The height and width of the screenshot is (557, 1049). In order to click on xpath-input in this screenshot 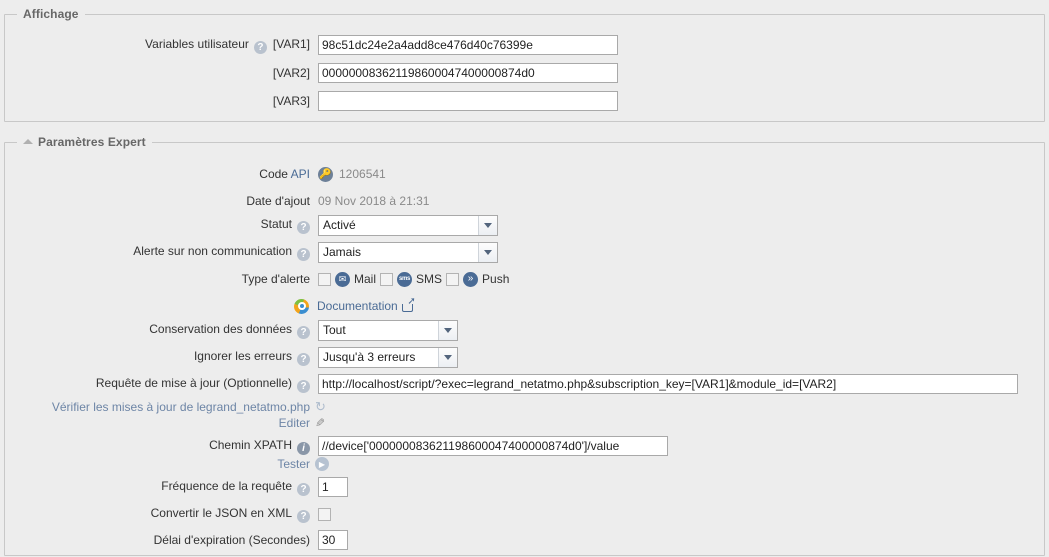, I will do `click(493, 446)`.